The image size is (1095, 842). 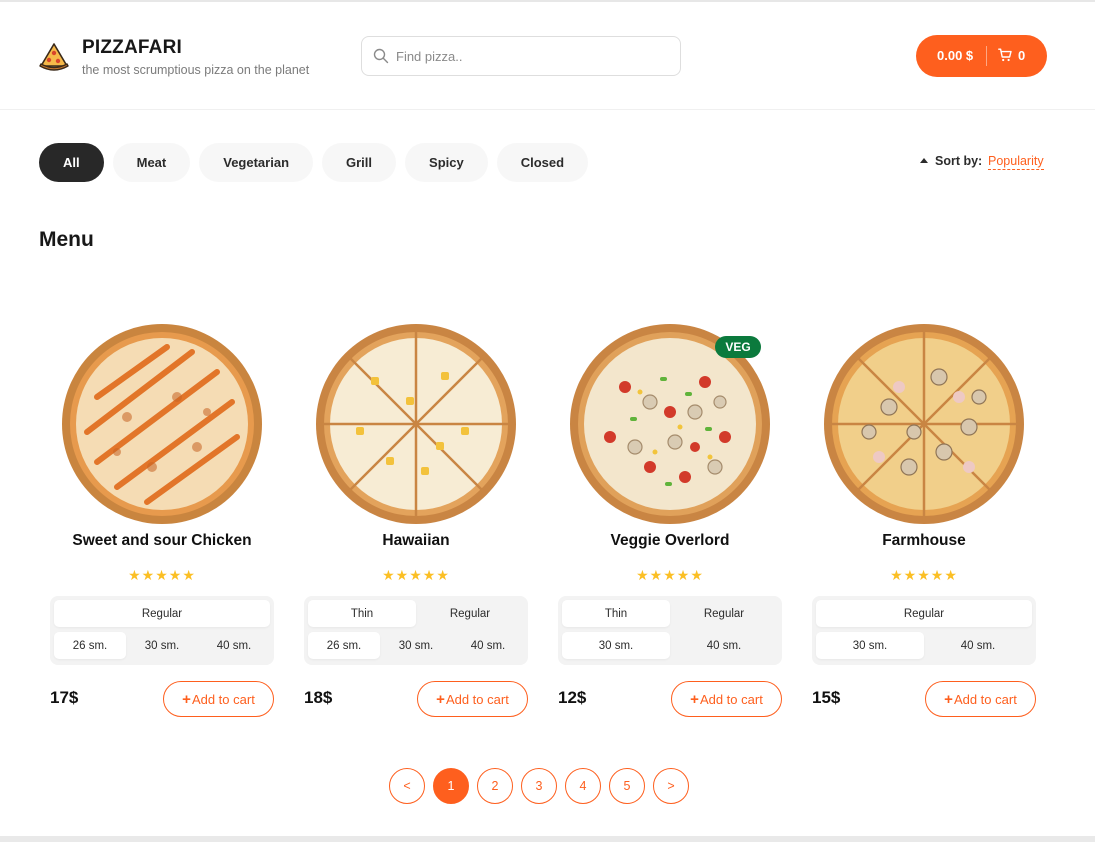 I want to click on brand-subtitle: the most scrumptious pizza on the planet, so click(x=196, y=70).